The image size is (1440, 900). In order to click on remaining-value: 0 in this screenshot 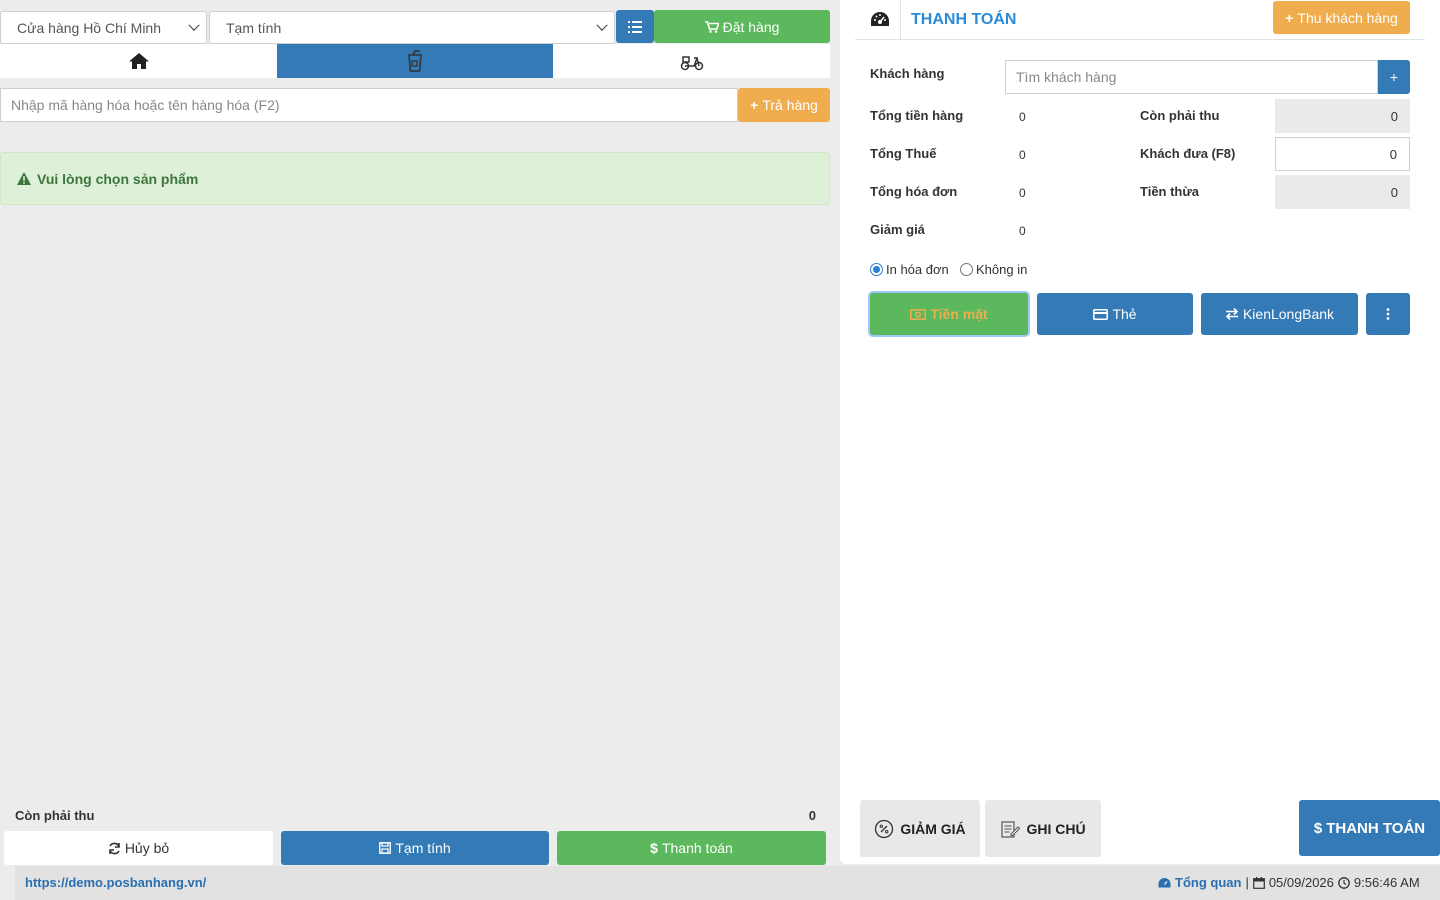, I will do `click(812, 815)`.